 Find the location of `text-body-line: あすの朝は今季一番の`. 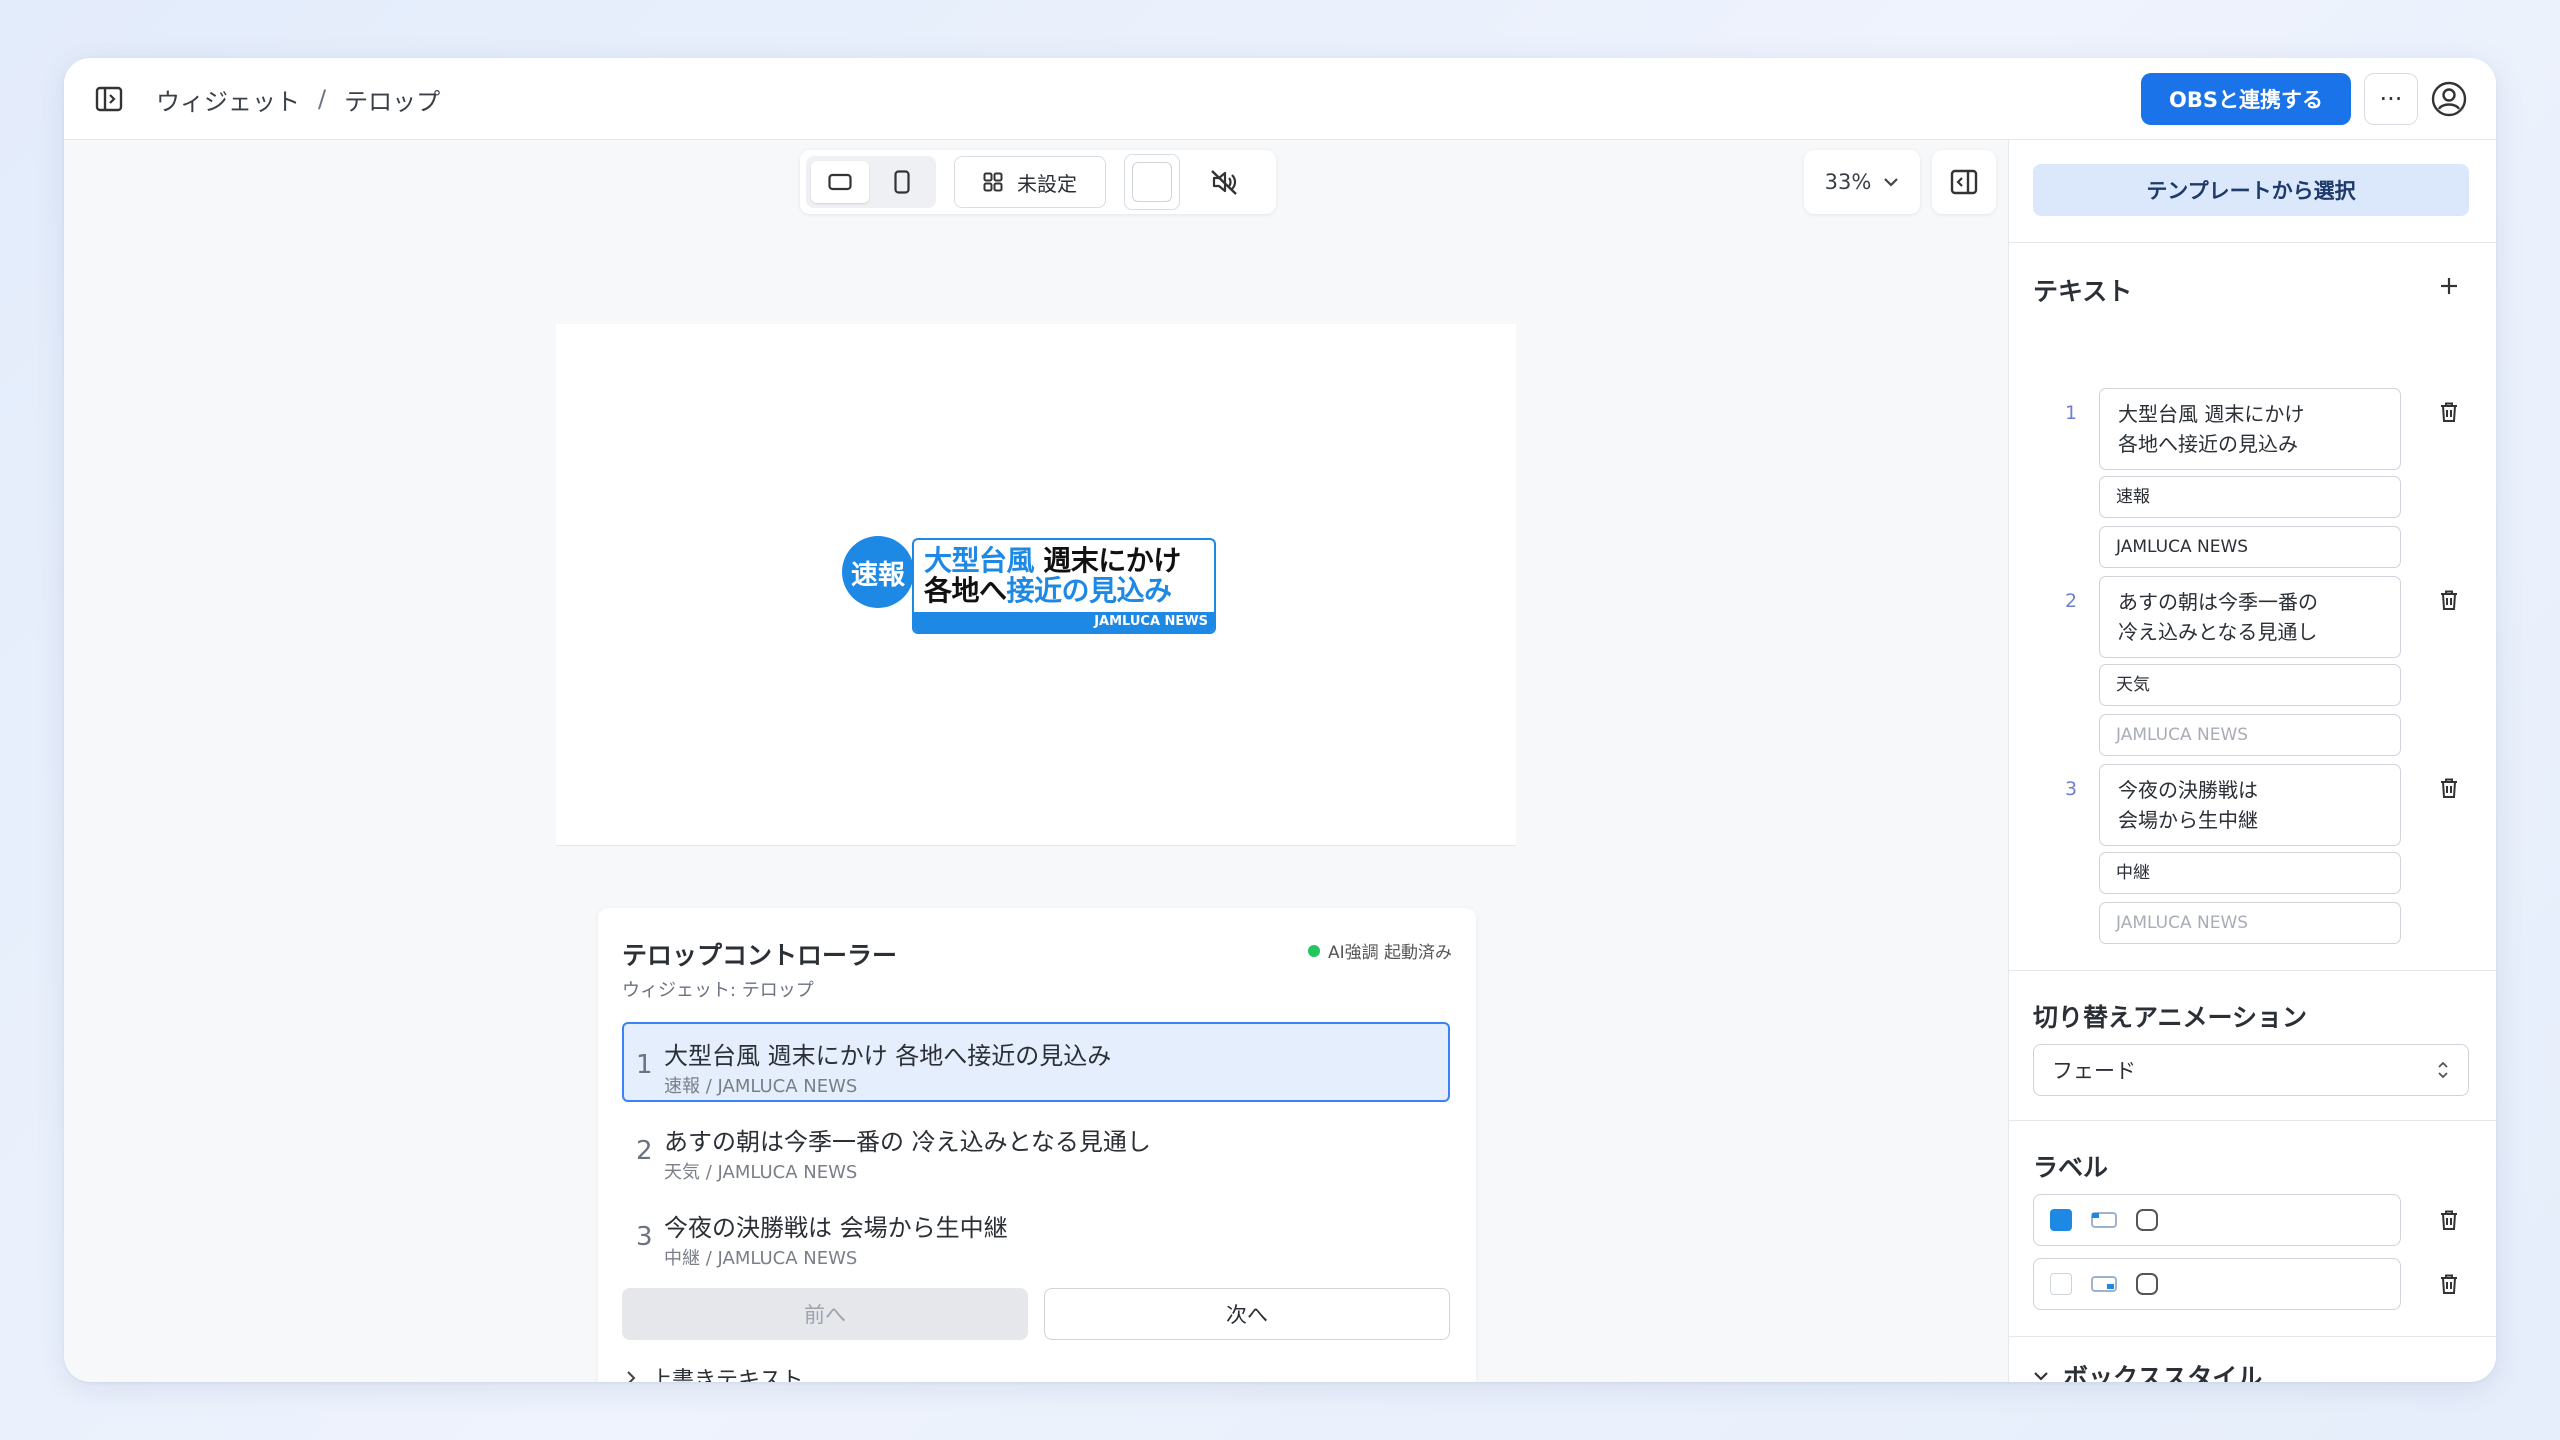

text-body-line: あすの朝は今季一番の is located at coordinates (2218, 602).